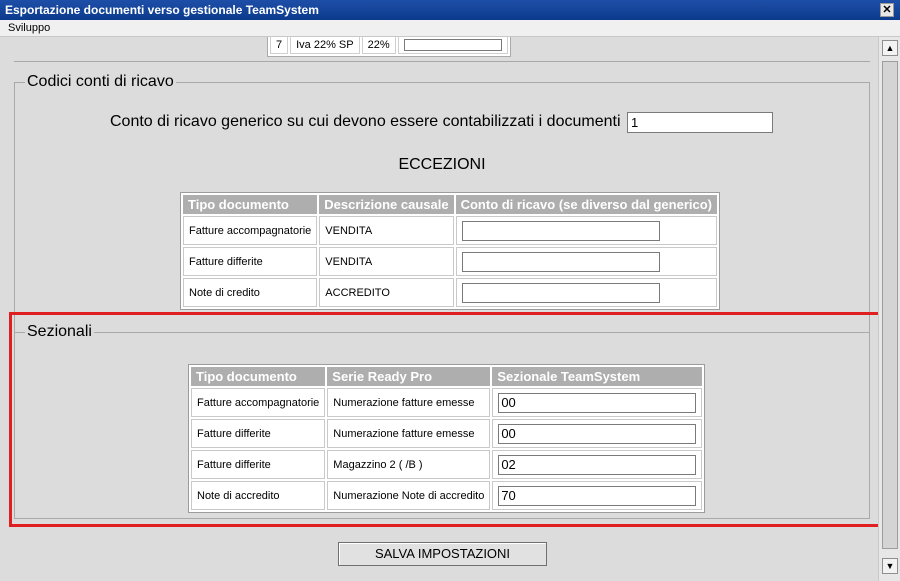 The height and width of the screenshot is (581, 900). What do you see at coordinates (442, 164) in the screenshot?
I see `eccezioni-title: ECCEZIONI` at bounding box center [442, 164].